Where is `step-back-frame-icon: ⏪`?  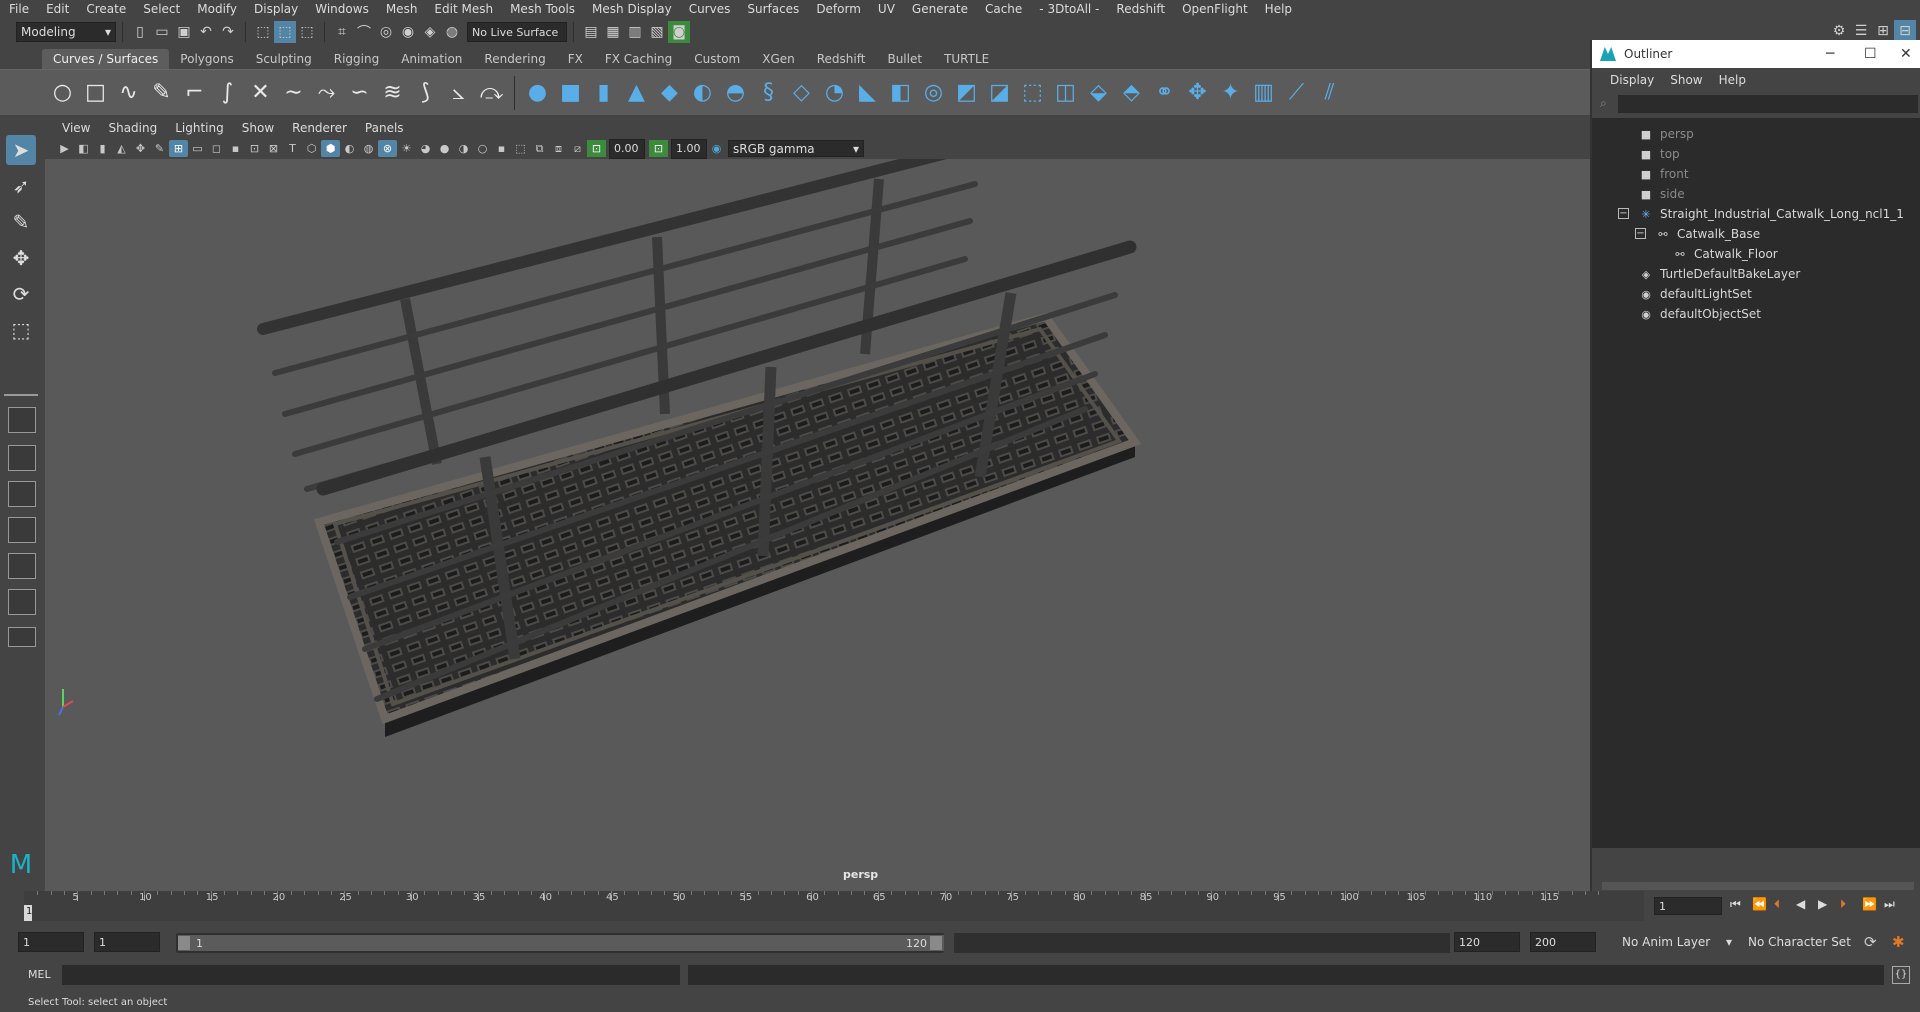 step-back-frame-icon: ⏪ is located at coordinates (1759, 904).